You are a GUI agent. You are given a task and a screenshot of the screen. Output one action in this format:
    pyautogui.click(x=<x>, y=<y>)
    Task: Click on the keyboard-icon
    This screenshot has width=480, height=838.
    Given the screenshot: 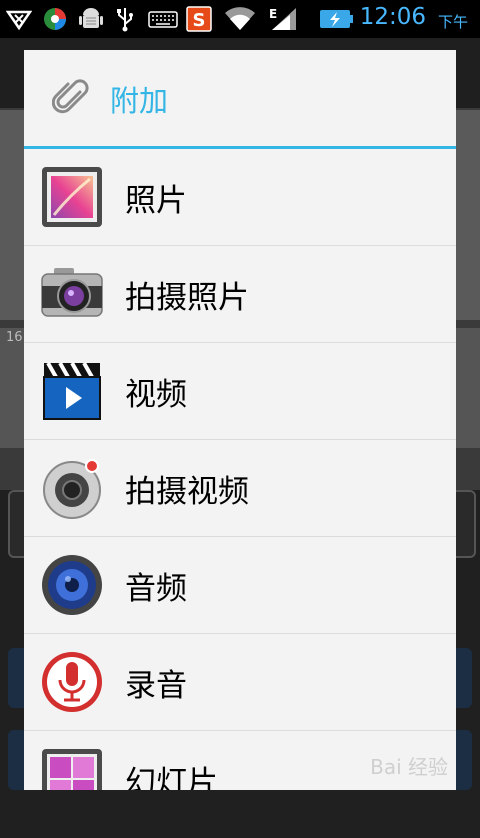 What is the action you would take?
    pyautogui.click(x=163, y=19)
    